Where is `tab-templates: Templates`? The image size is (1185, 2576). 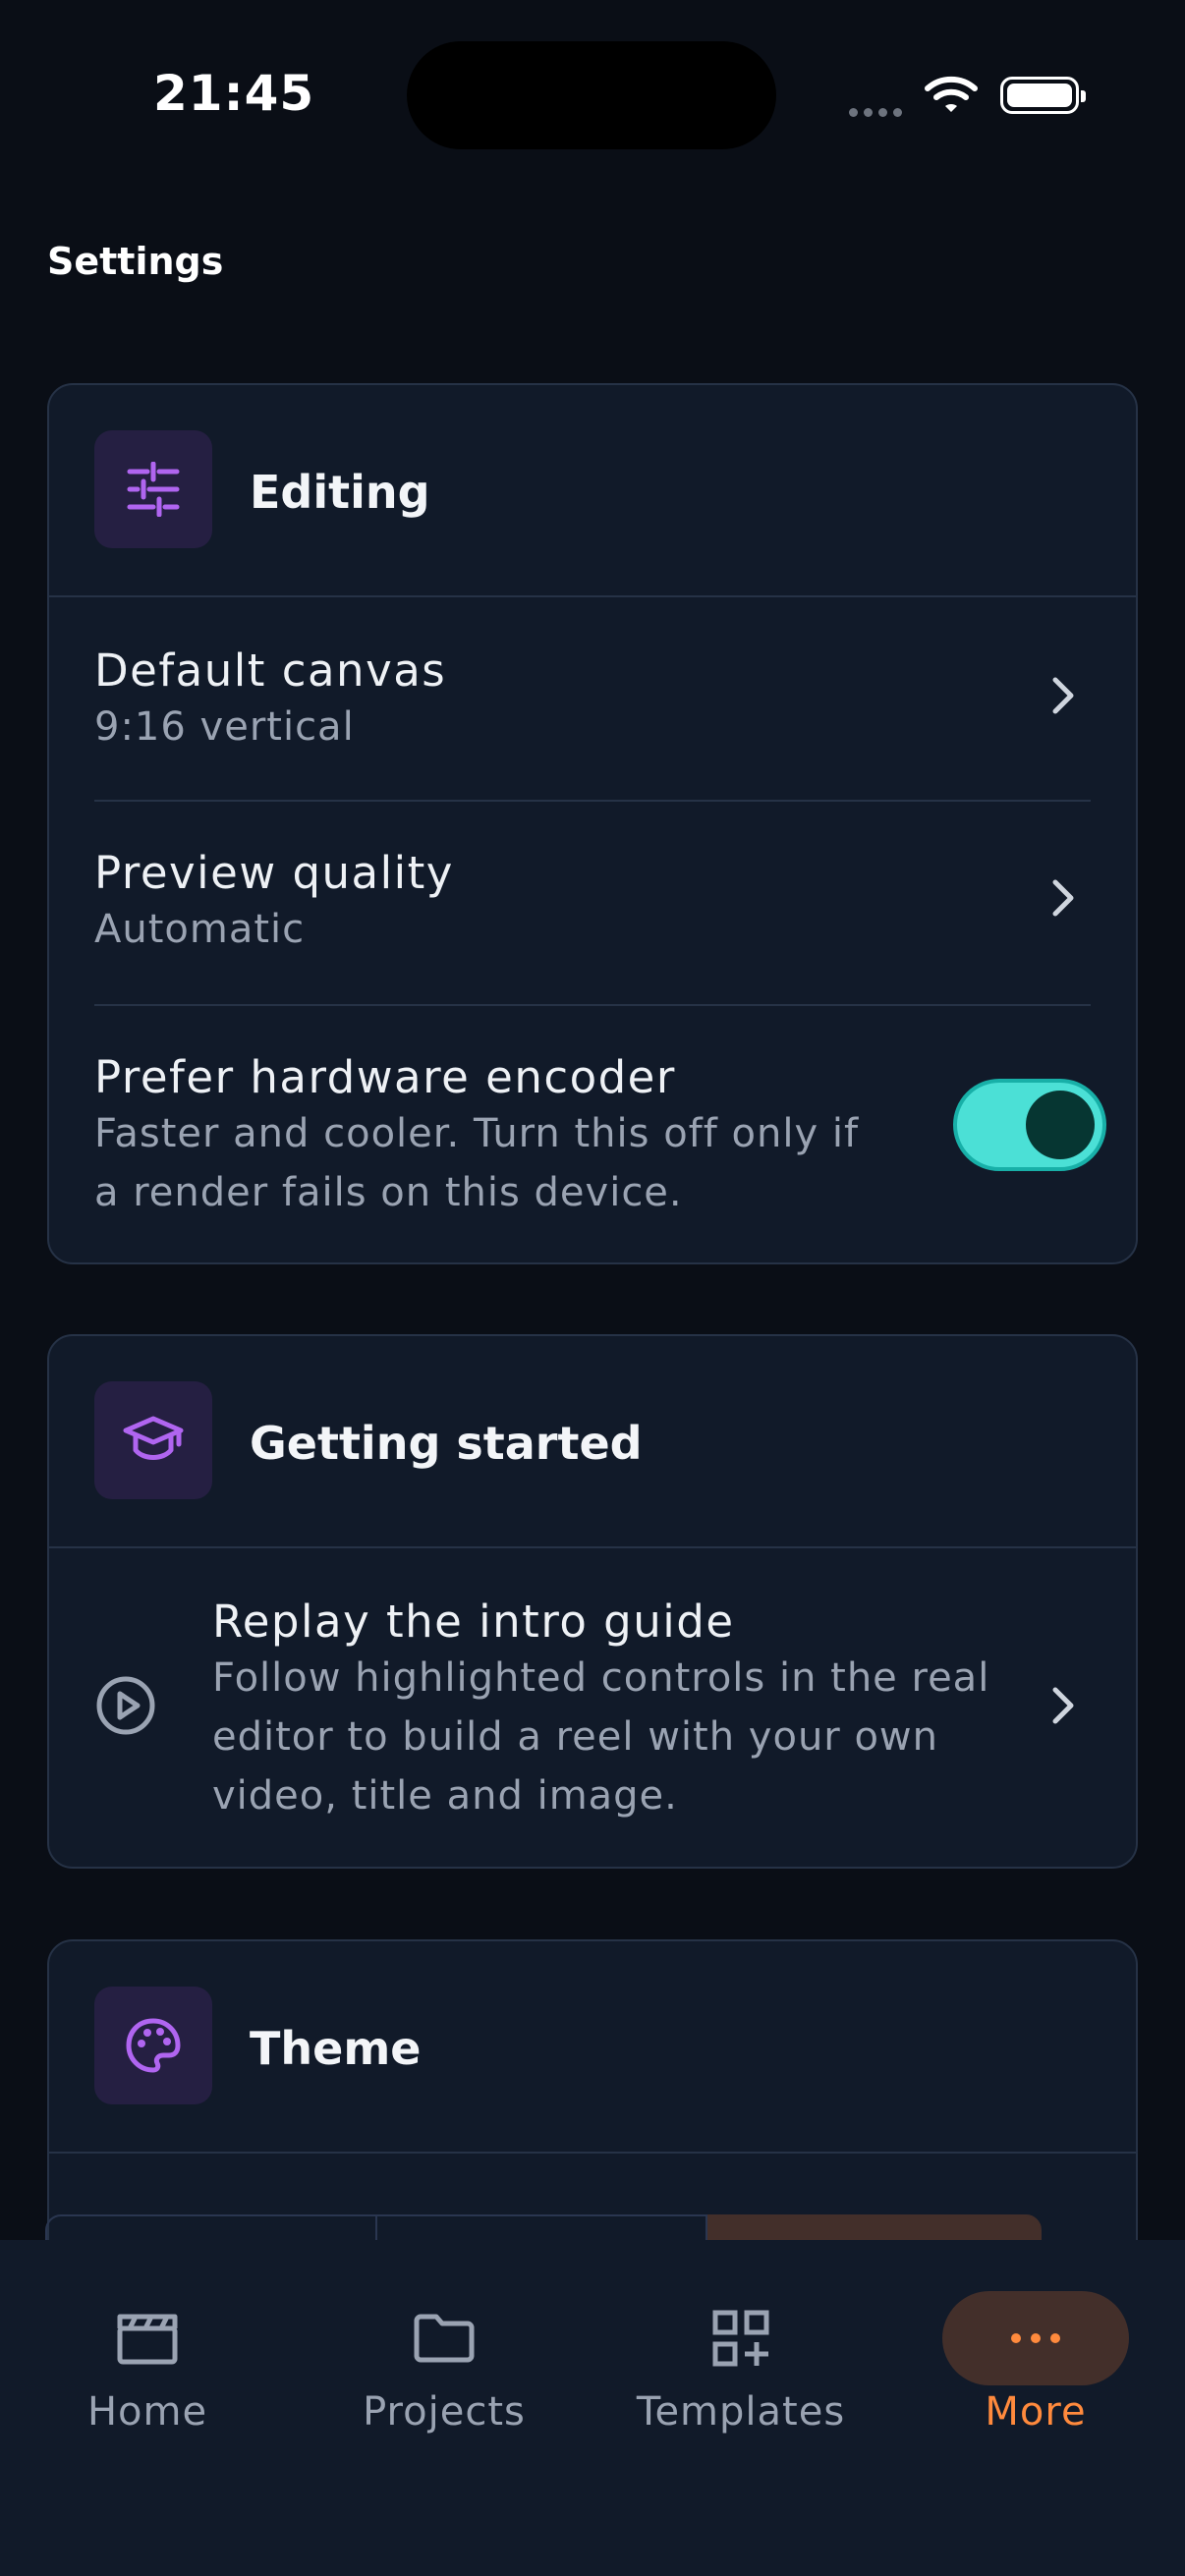 tab-templates: Templates is located at coordinates (741, 2367).